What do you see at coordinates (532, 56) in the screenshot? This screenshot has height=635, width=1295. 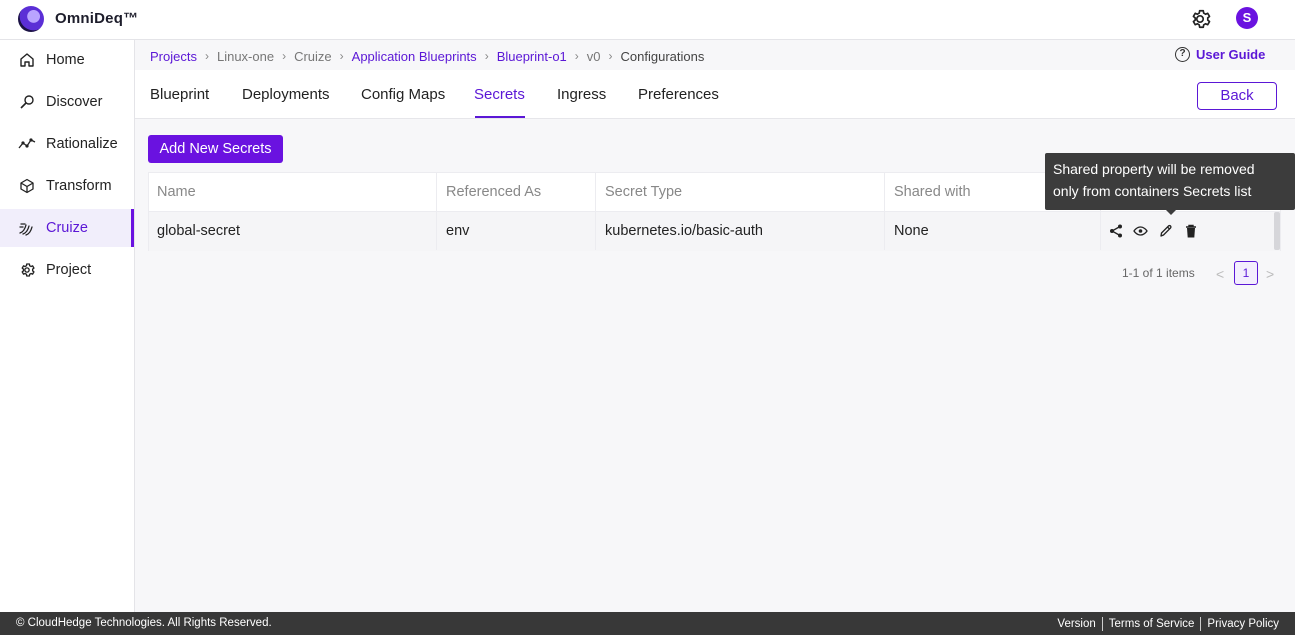 I see `breadcrumb-blueprint: Blueprint-o1` at bounding box center [532, 56].